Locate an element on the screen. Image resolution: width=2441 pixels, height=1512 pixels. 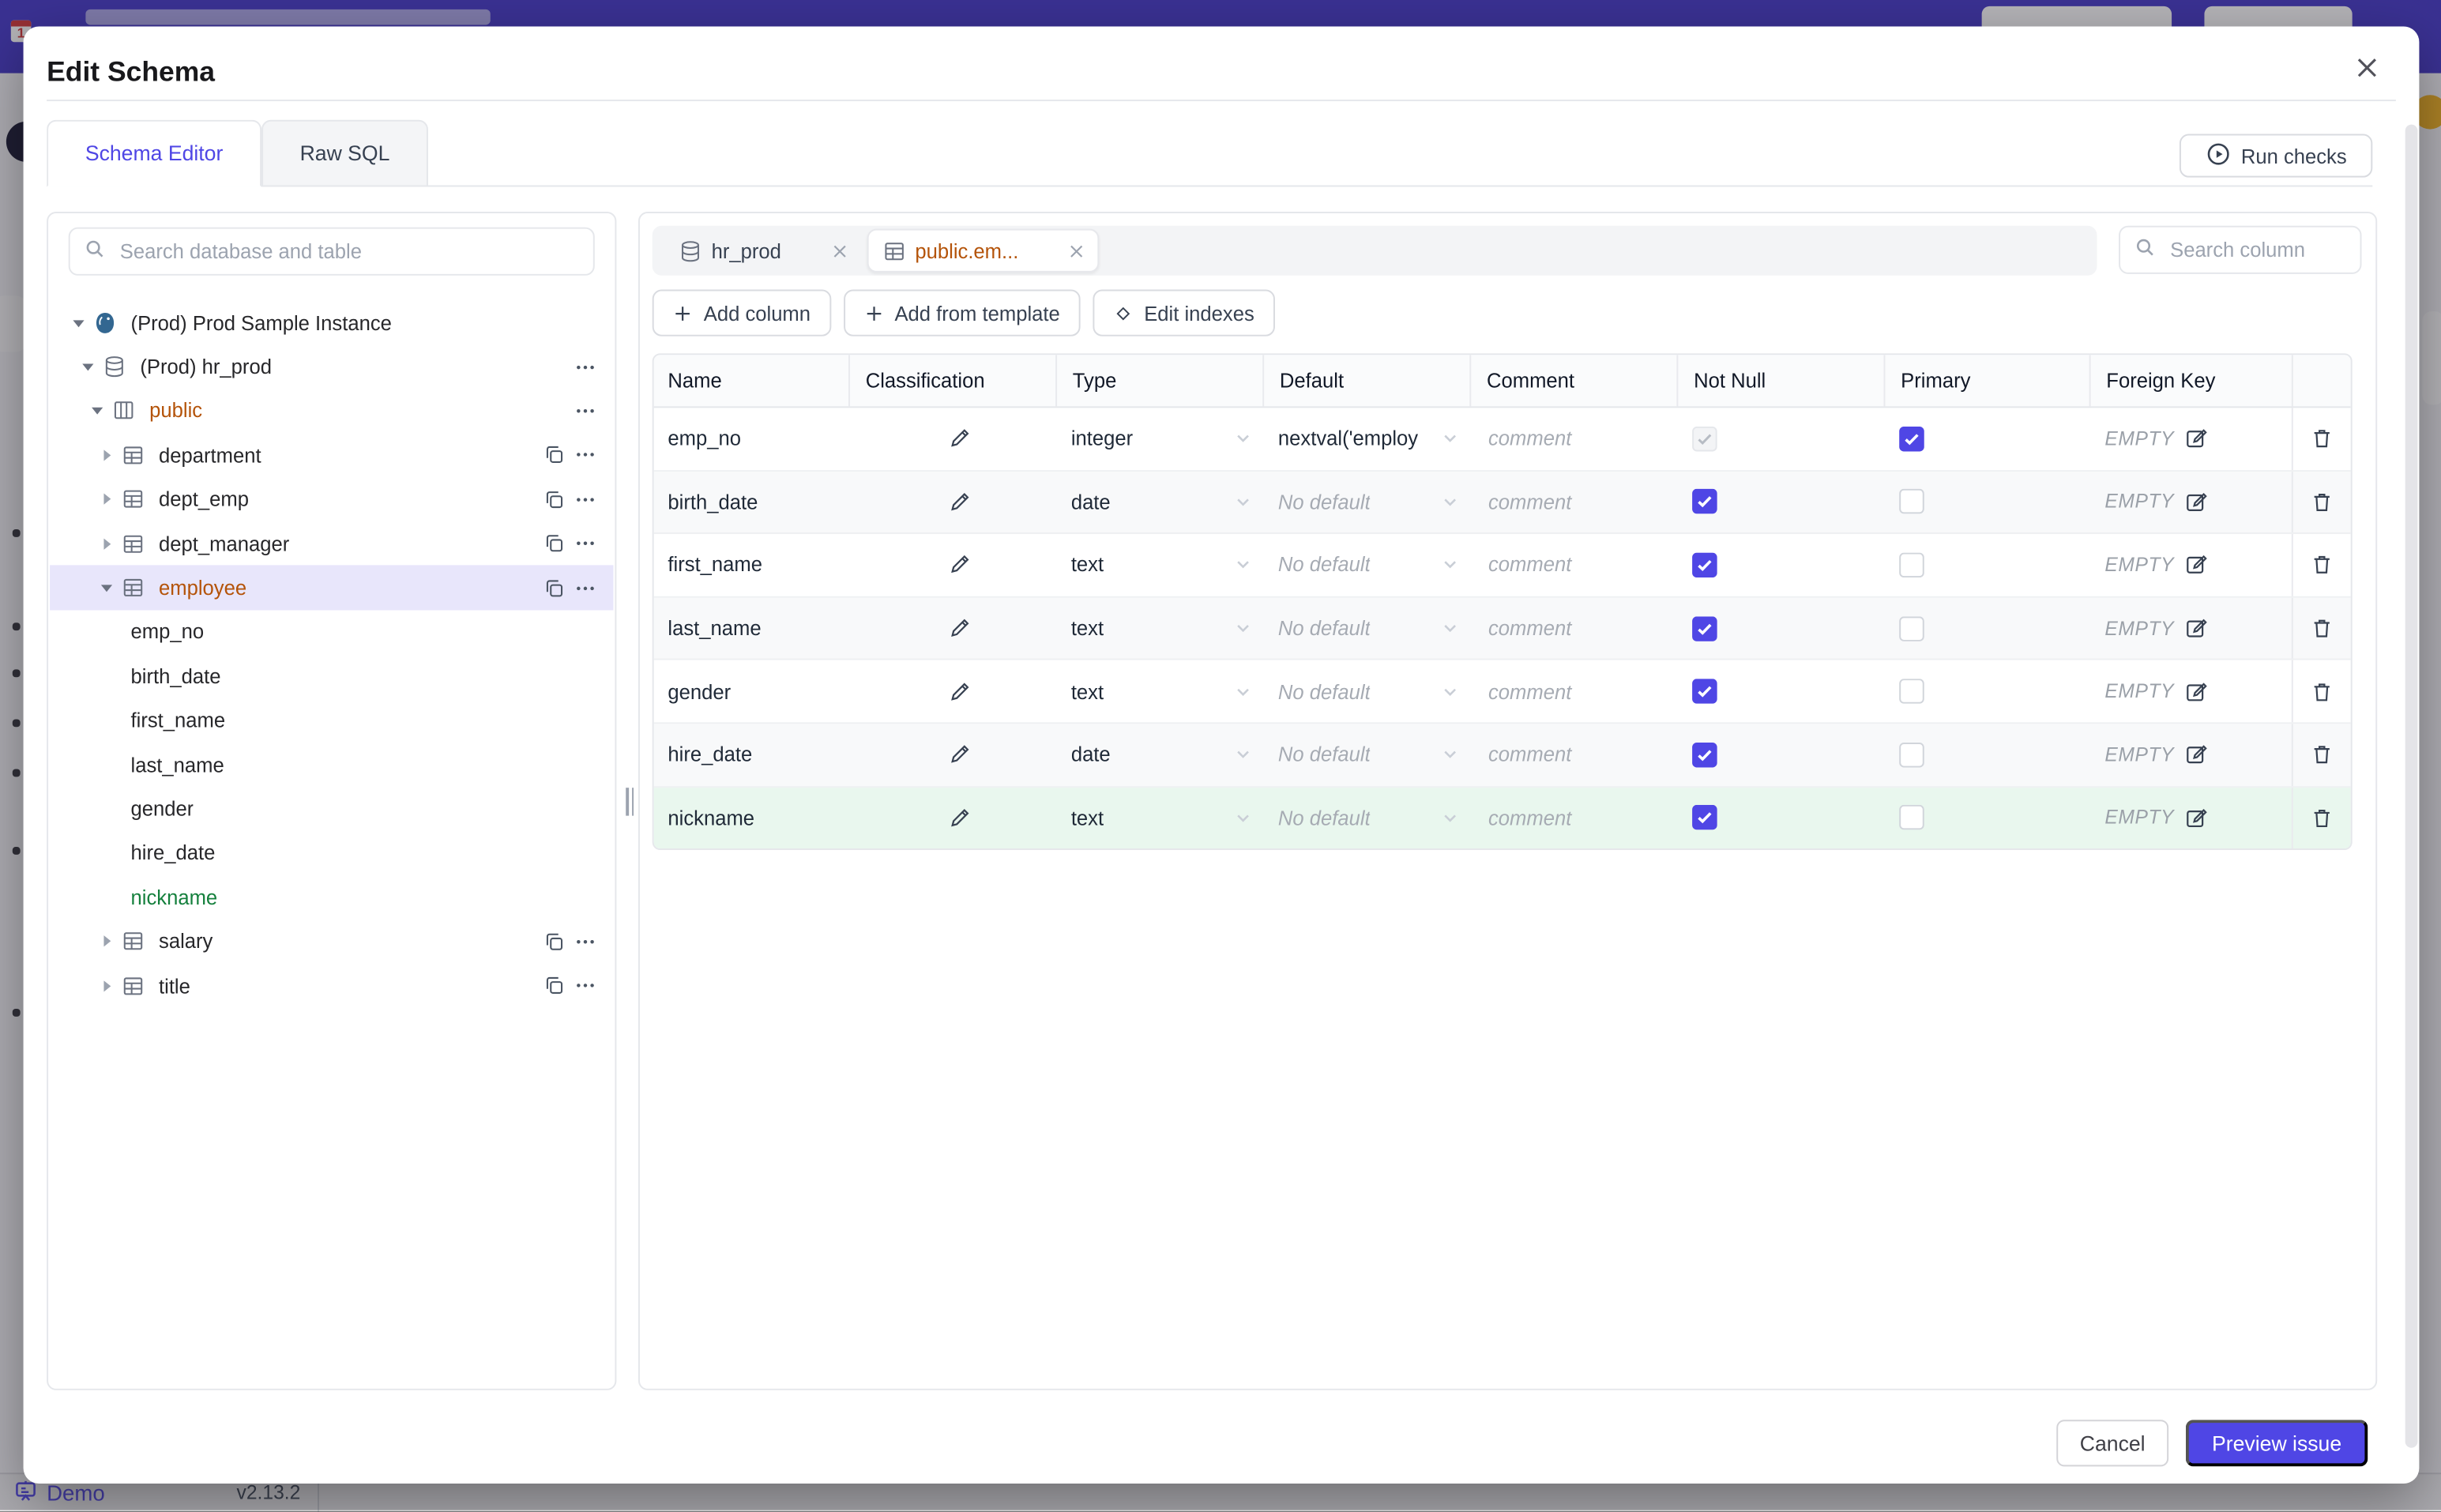
column-name-field: emp_no is located at coordinates (751, 439).